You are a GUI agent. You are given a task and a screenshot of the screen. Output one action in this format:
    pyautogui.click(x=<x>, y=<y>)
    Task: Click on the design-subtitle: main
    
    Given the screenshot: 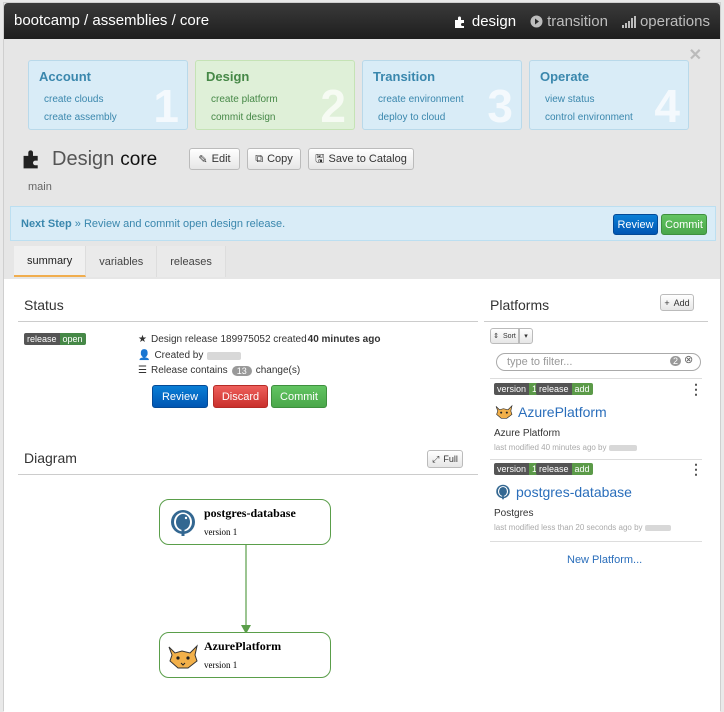 What is the action you would take?
    pyautogui.click(x=40, y=187)
    